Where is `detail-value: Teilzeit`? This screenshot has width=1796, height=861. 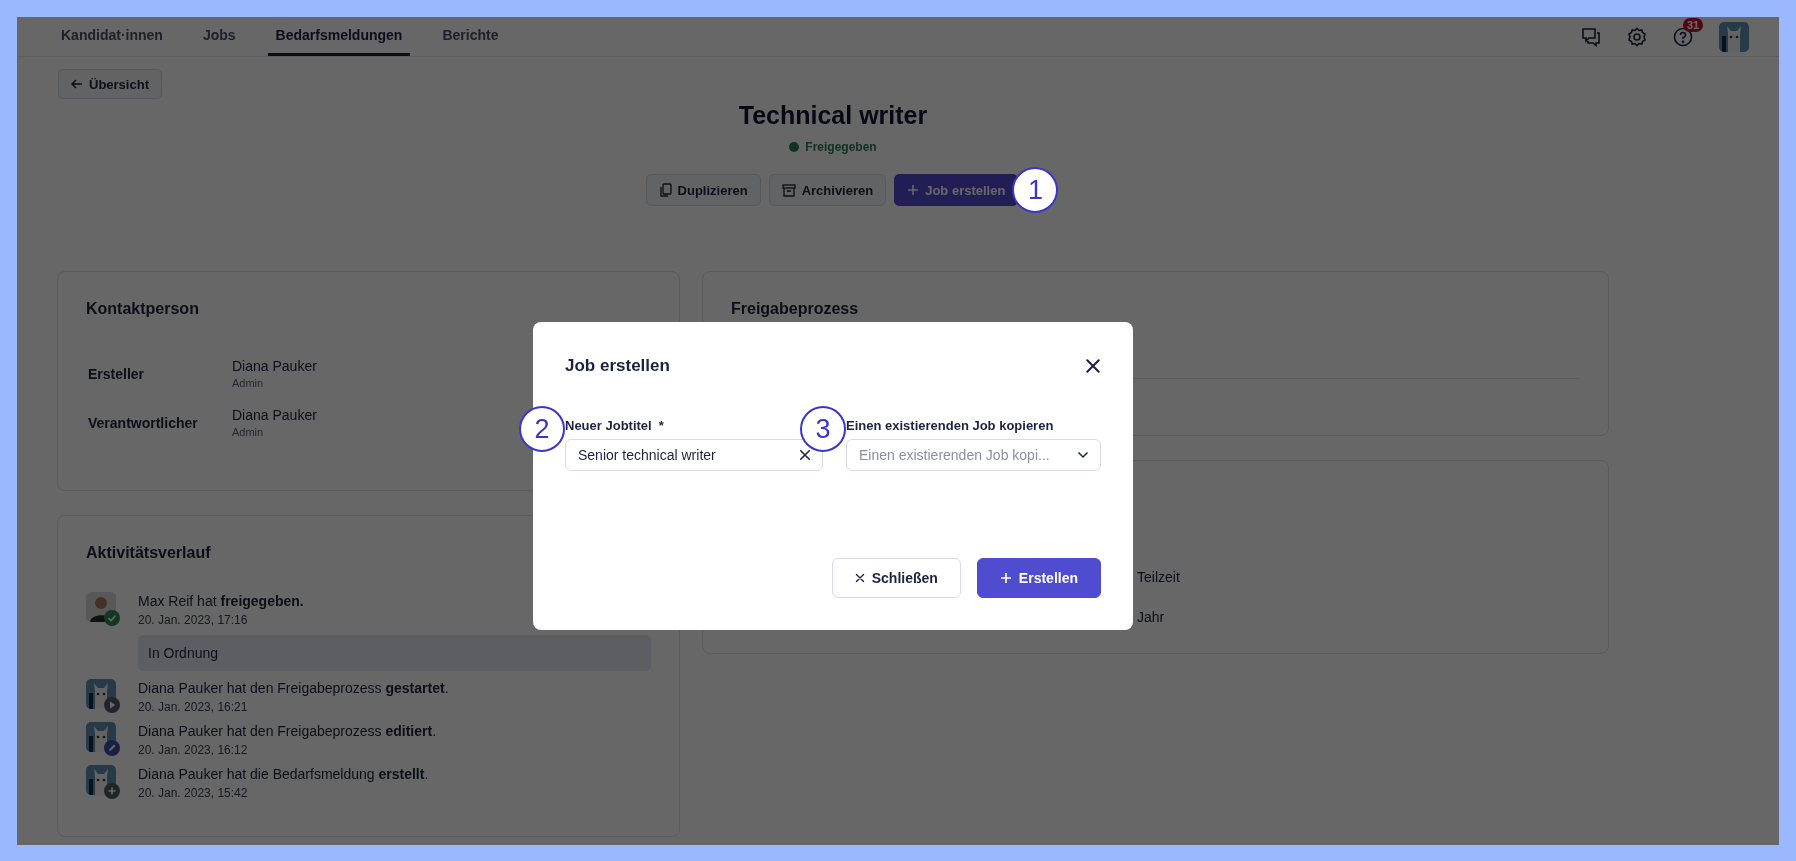 detail-value: Teilzeit is located at coordinates (1158, 577).